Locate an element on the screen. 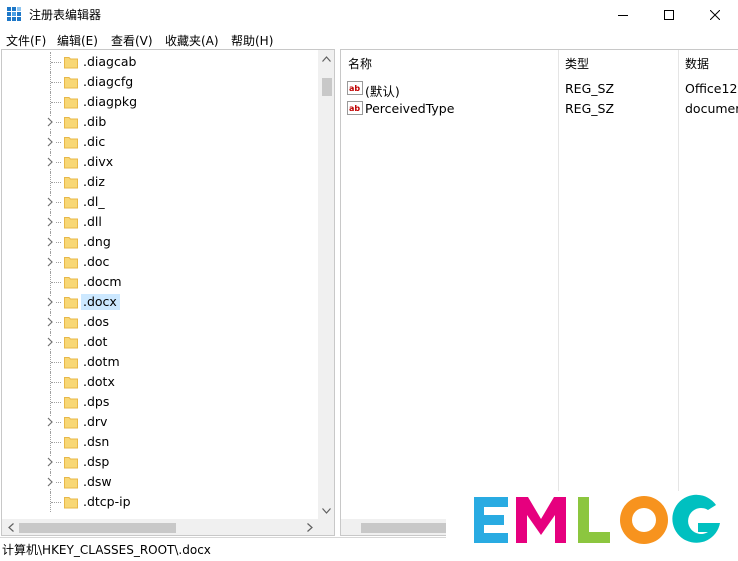 This screenshot has height=561, width=738. column-header-type: 类型 is located at coordinates (618, 62).